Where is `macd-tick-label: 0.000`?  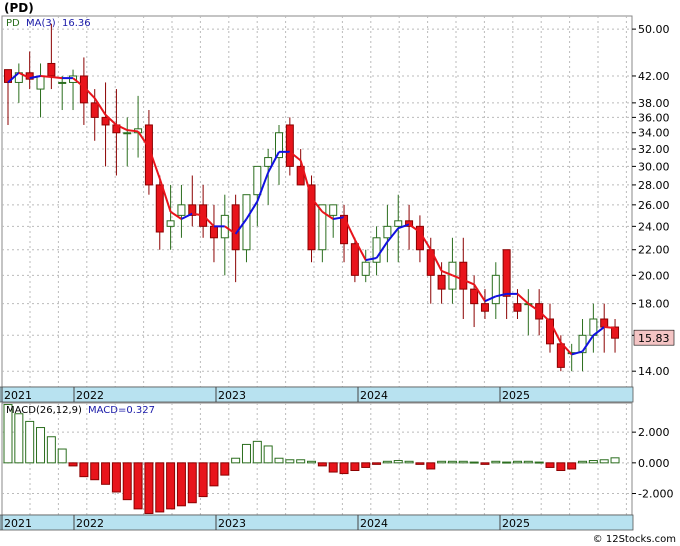
macd-tick-label: 0.000 is located at coordinates (654, 463).